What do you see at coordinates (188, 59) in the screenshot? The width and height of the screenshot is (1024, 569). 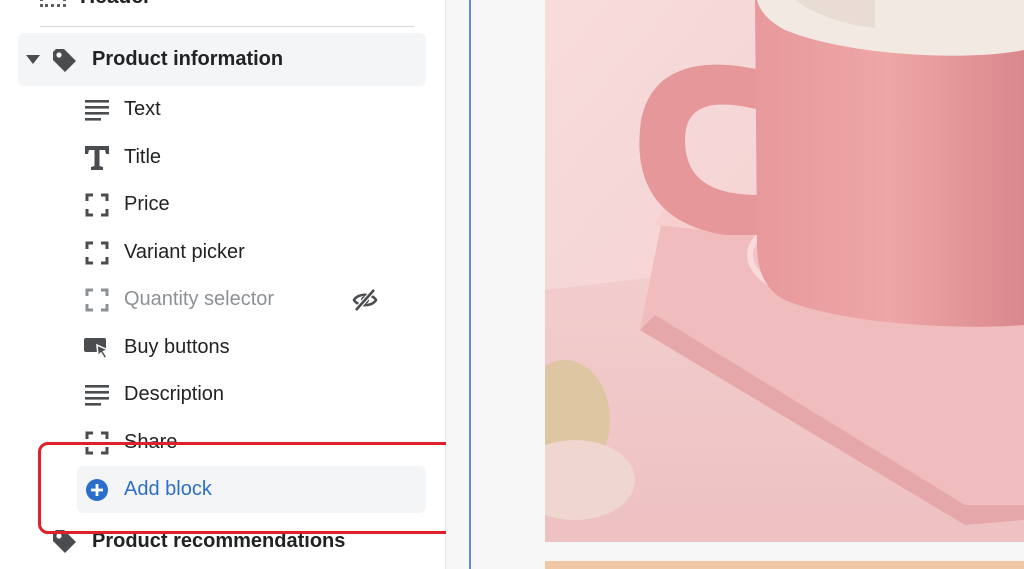 I see `section-title: Product information` at bounding box center [188, 59].